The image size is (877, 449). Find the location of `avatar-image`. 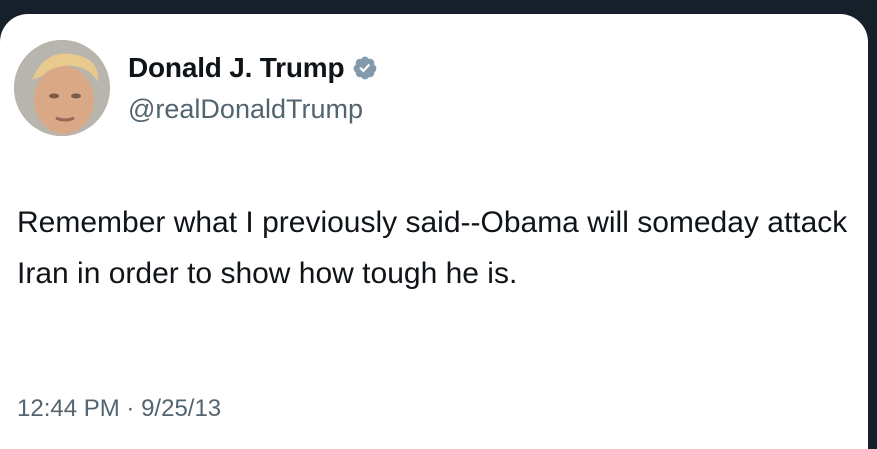

avatar-image is located at coordinates (62, 88).